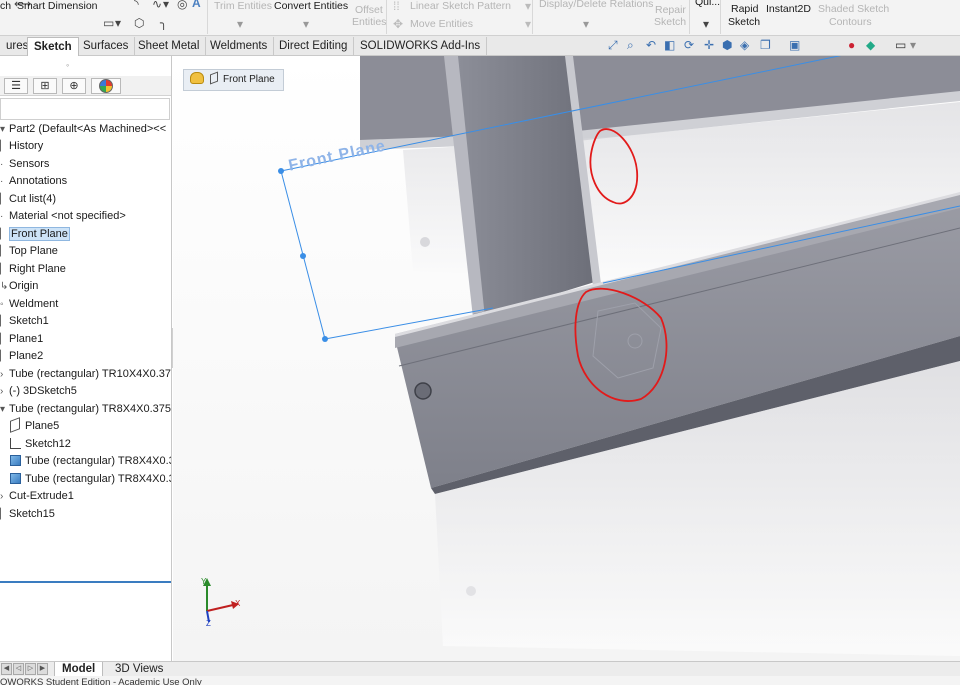 The image size is (960, 685). What do you see at coordinates (90, 479) in the screenshot?
I see `tree-item-tube-4: Tube (rectangular) TR8X4X0.3` at bounding box center [90, 479].